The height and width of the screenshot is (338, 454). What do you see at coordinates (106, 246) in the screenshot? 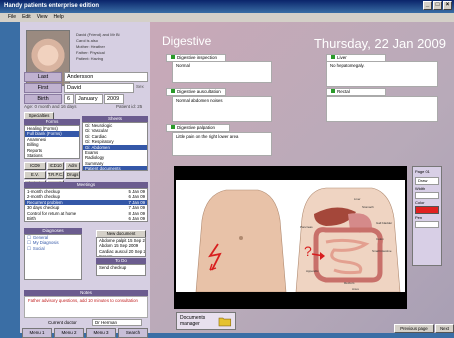
I see `document-name: Abdom` at bounding box center [106, 246].